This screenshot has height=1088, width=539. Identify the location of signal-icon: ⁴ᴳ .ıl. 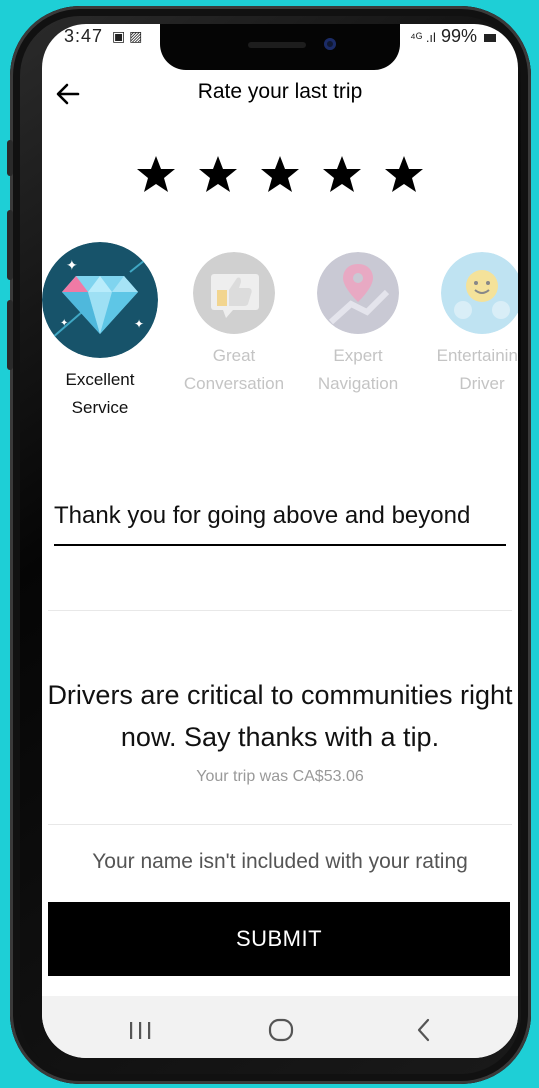
(423, 37).